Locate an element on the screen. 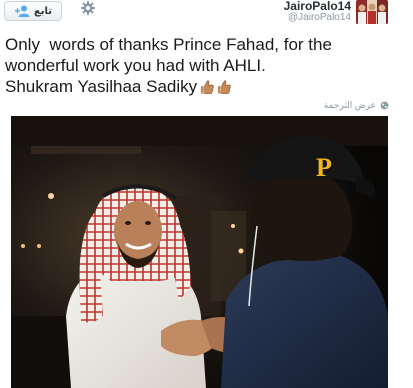 This screenshot has height=388, width=413. translate-link: عرض الترجمة is located at coordinates (356, 105).